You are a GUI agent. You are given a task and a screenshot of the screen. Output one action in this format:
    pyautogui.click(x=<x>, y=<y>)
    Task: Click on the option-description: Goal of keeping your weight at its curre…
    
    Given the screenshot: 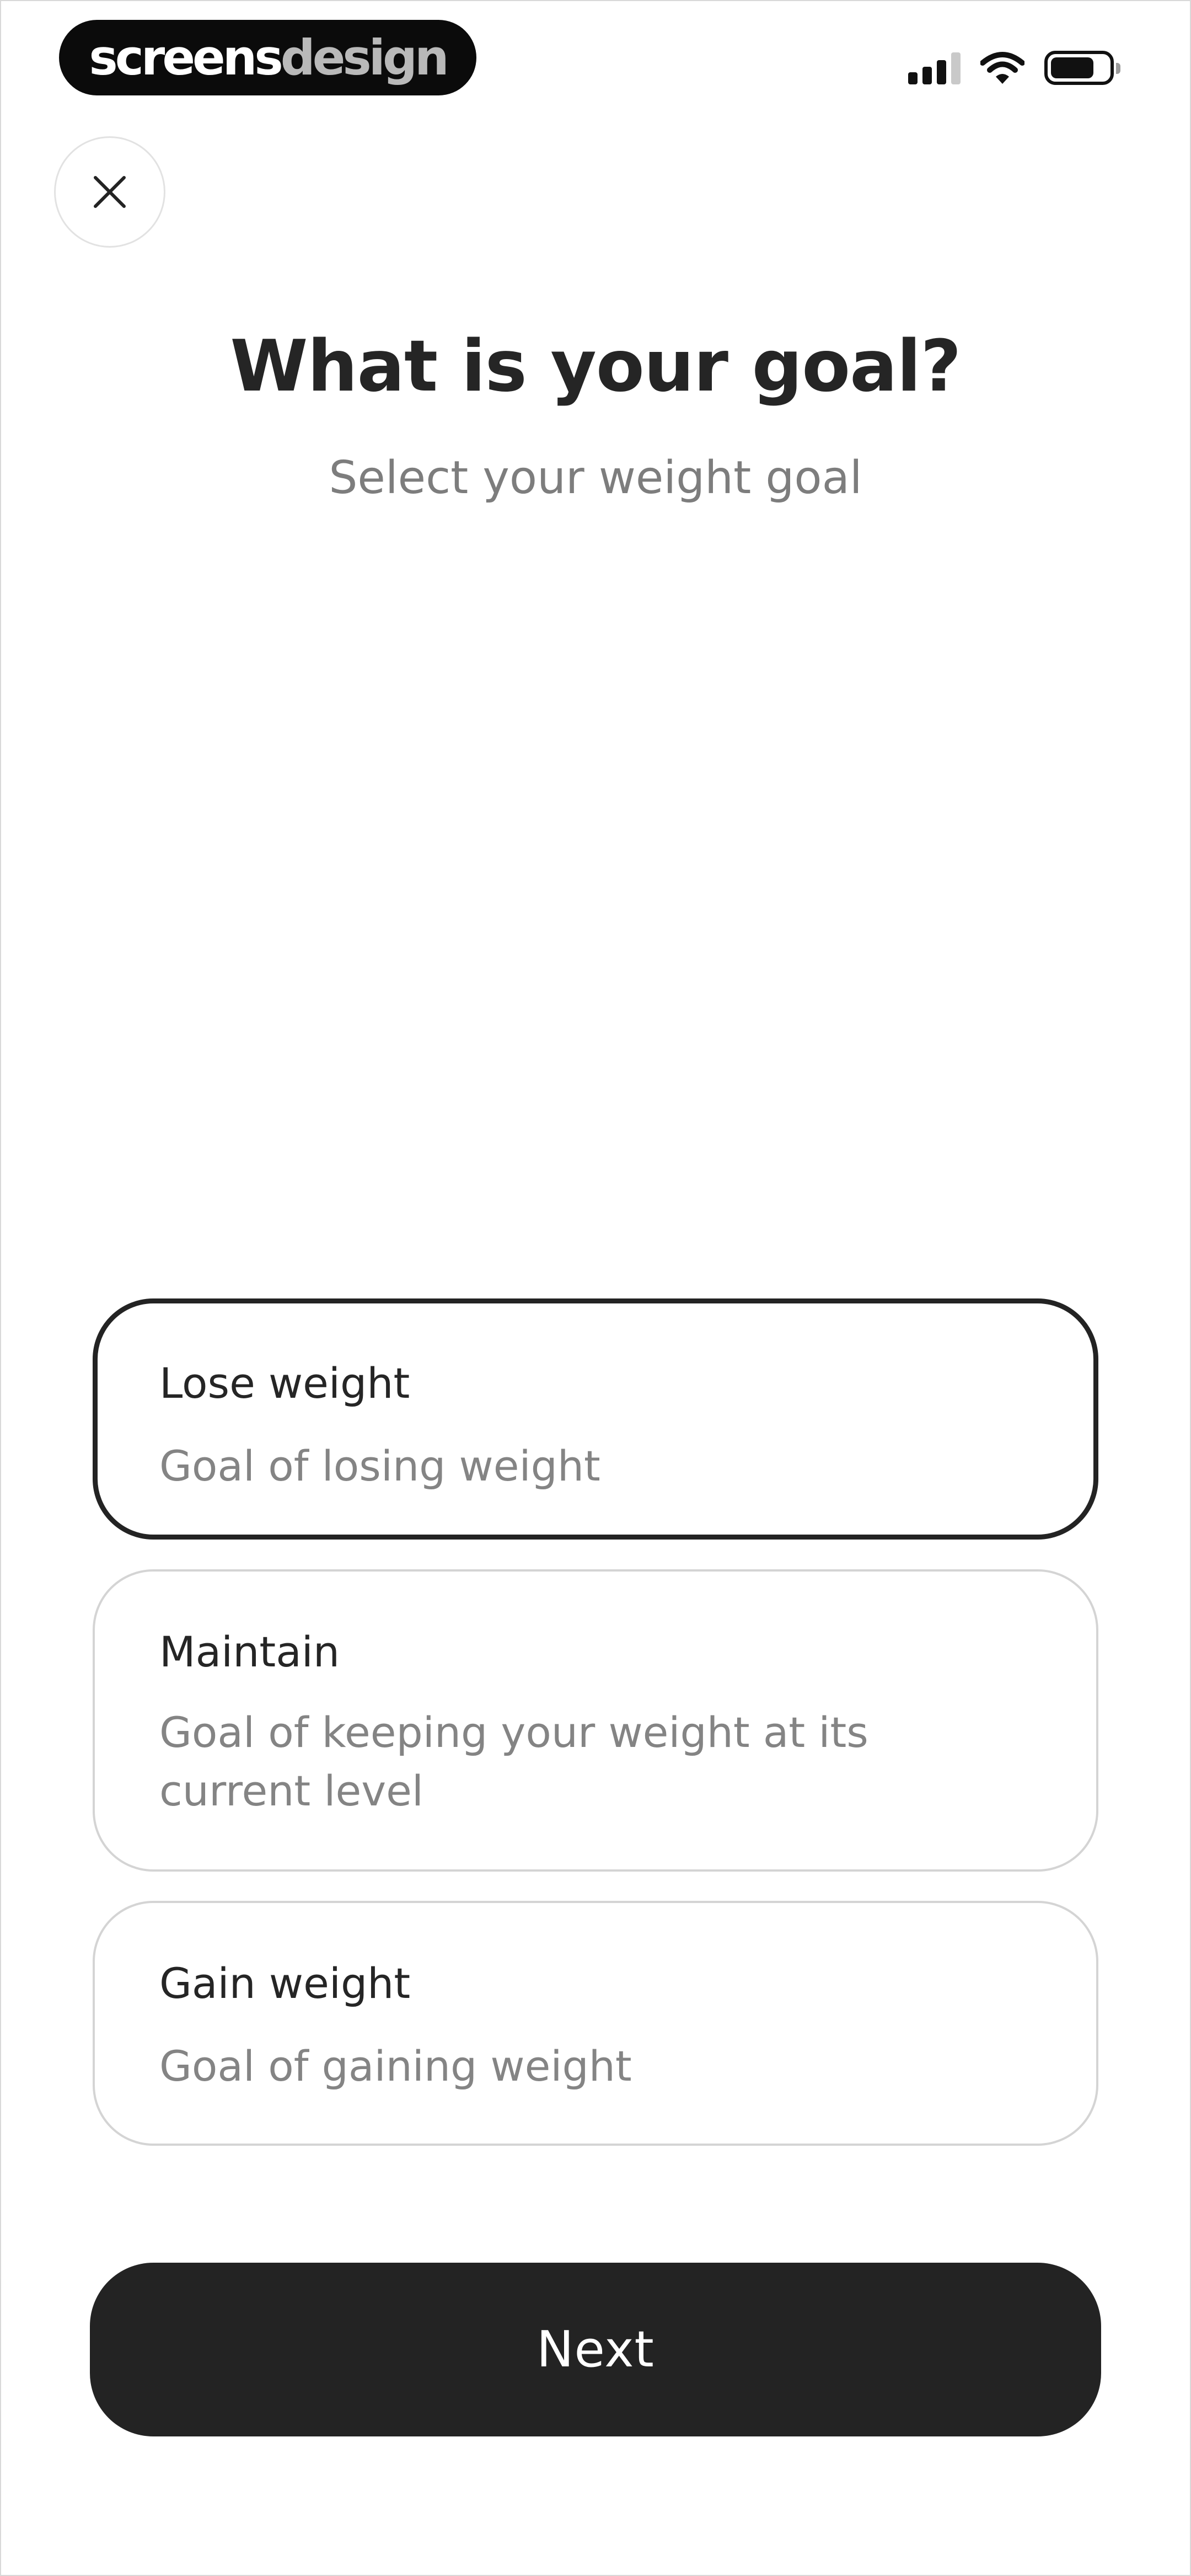 What is the action you would take?
    pyautogui.click(x=513, y=1761)
    